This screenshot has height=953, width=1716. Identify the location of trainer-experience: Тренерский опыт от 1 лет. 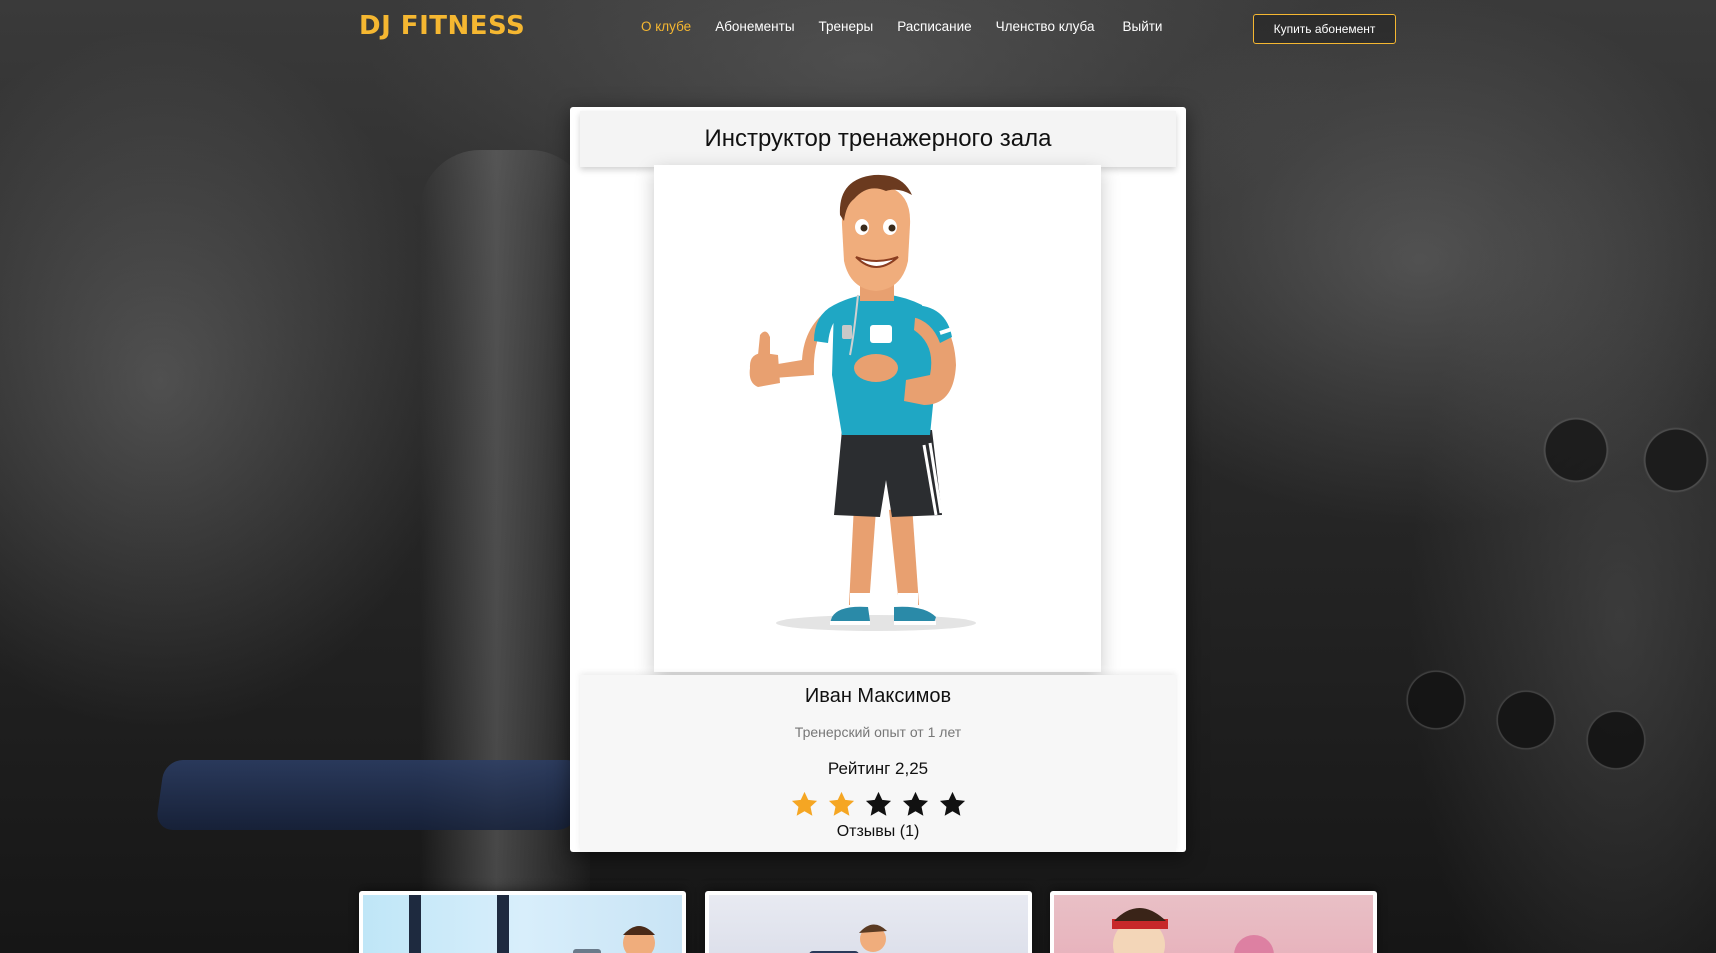
(878, 732).